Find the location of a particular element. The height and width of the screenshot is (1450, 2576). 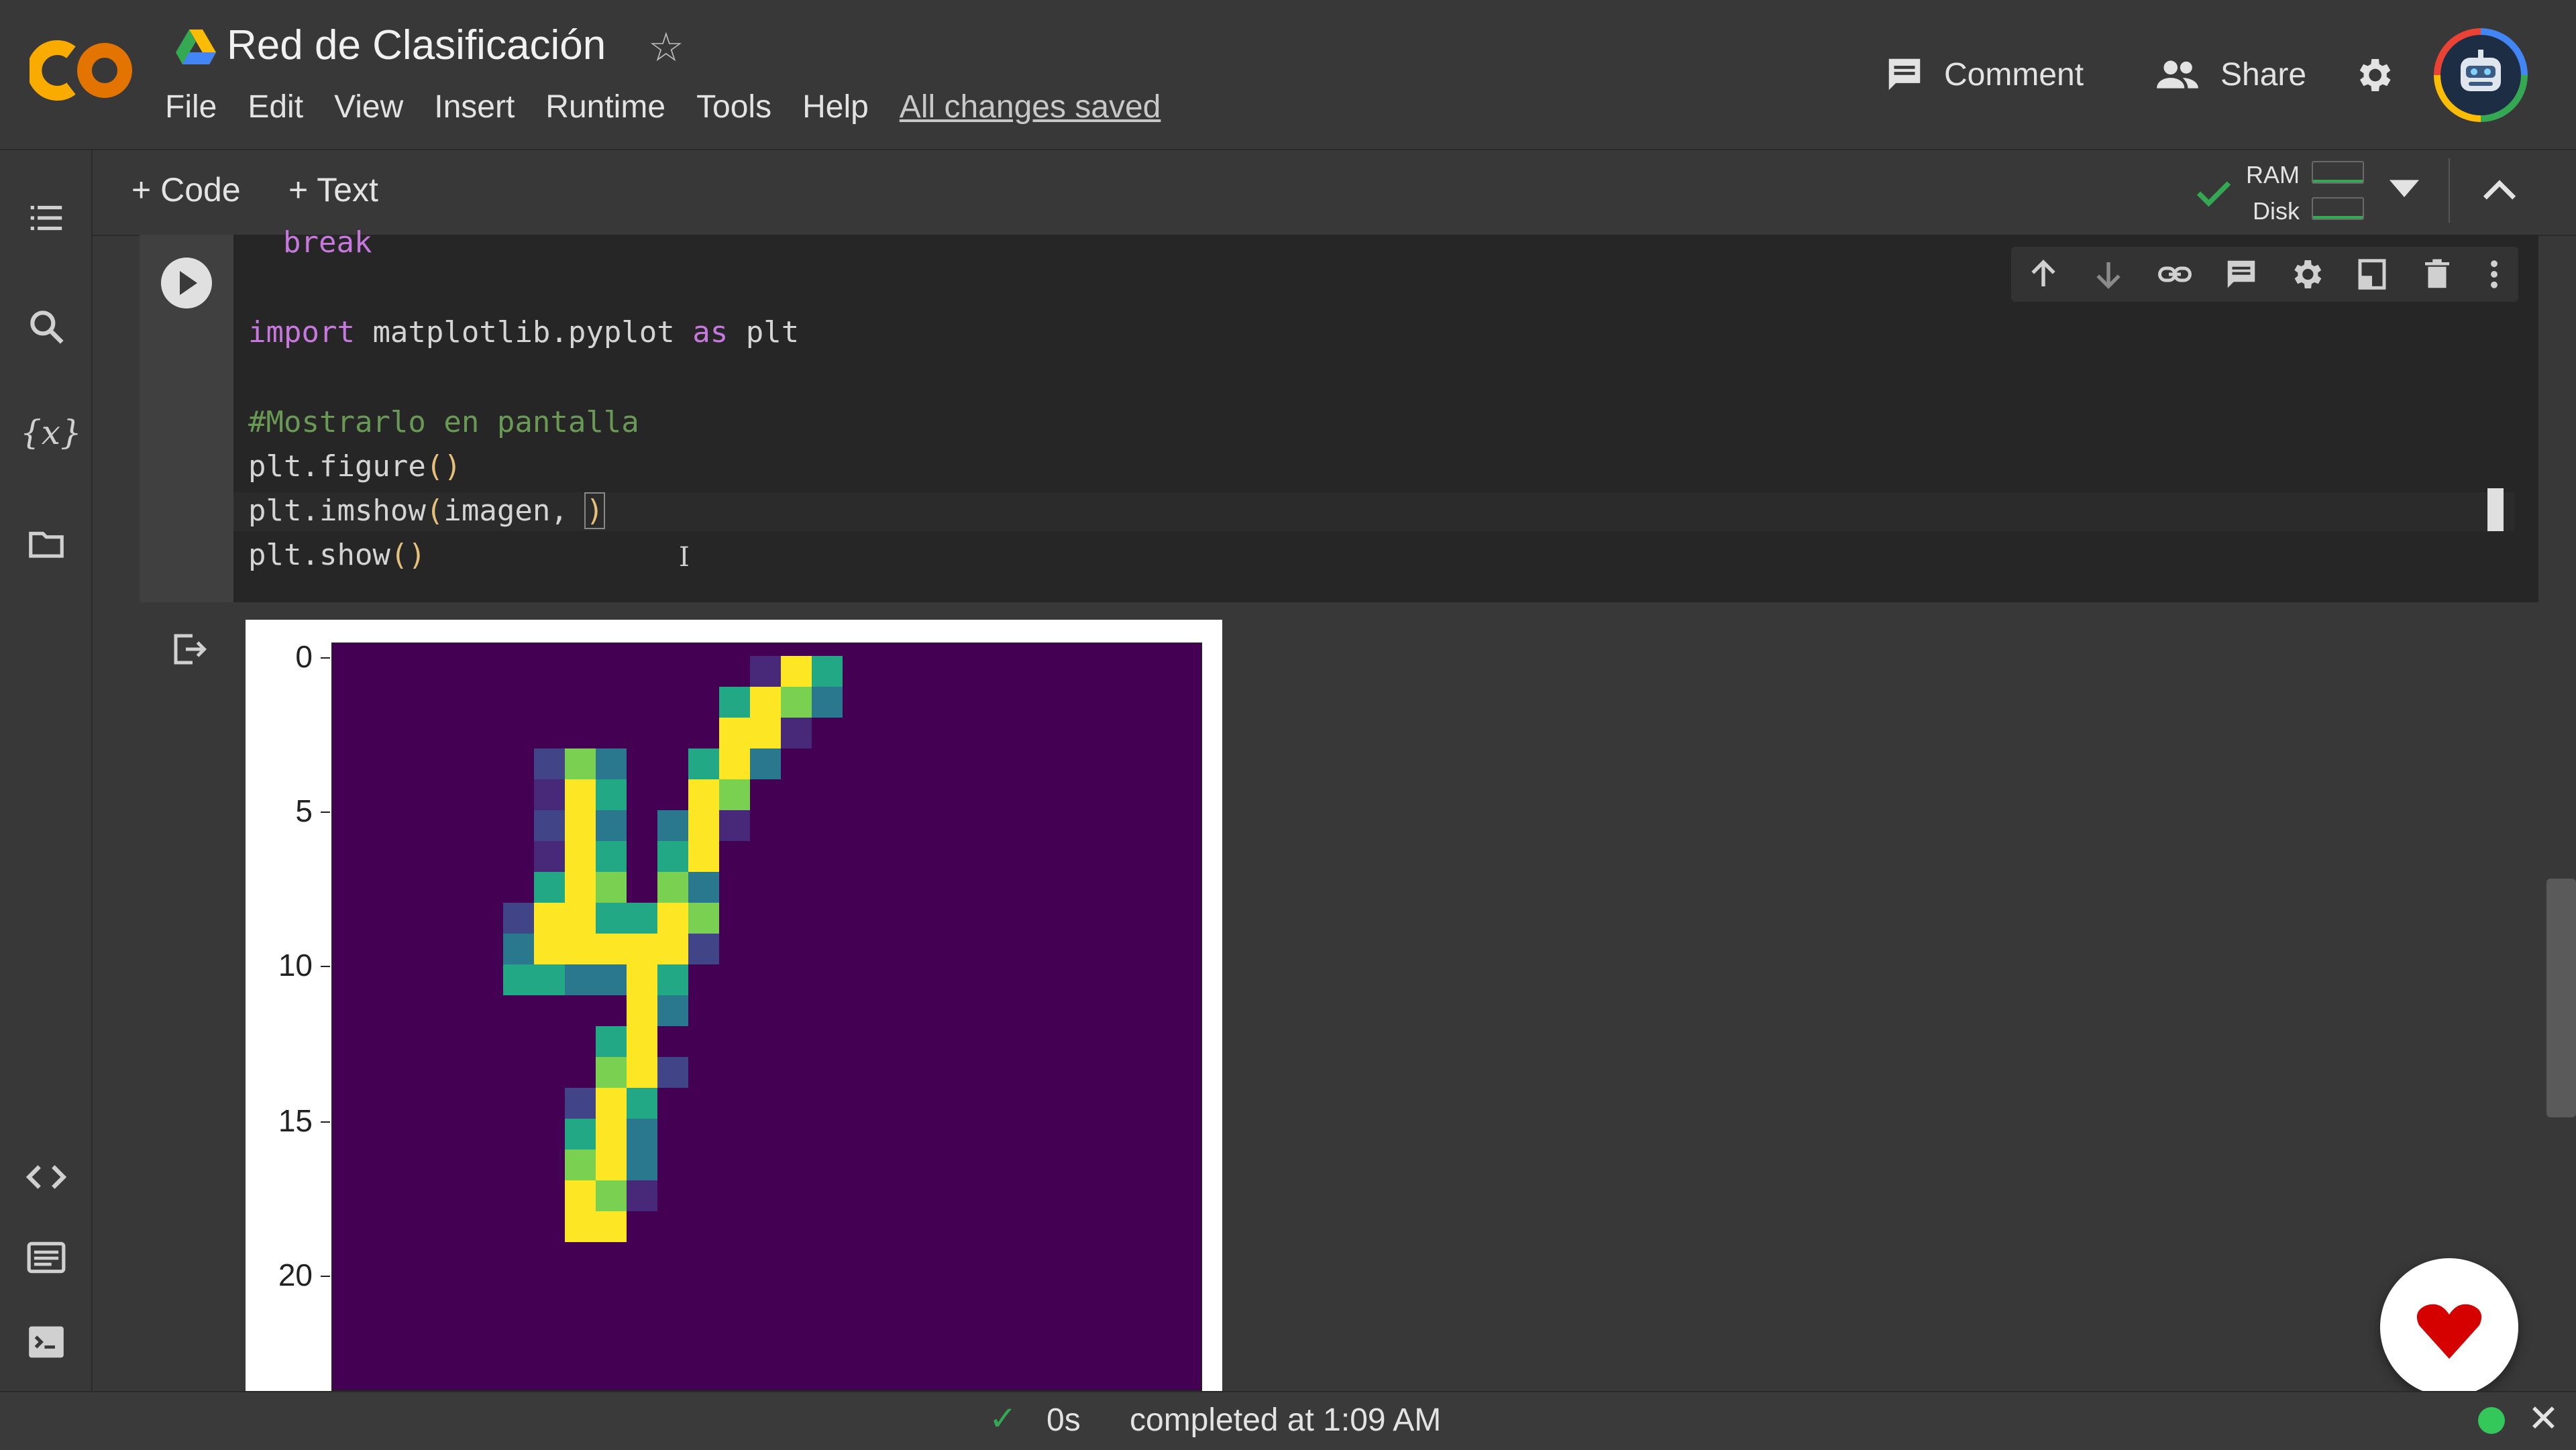

comment-button: Comment is located at coordinates (1984, 74).